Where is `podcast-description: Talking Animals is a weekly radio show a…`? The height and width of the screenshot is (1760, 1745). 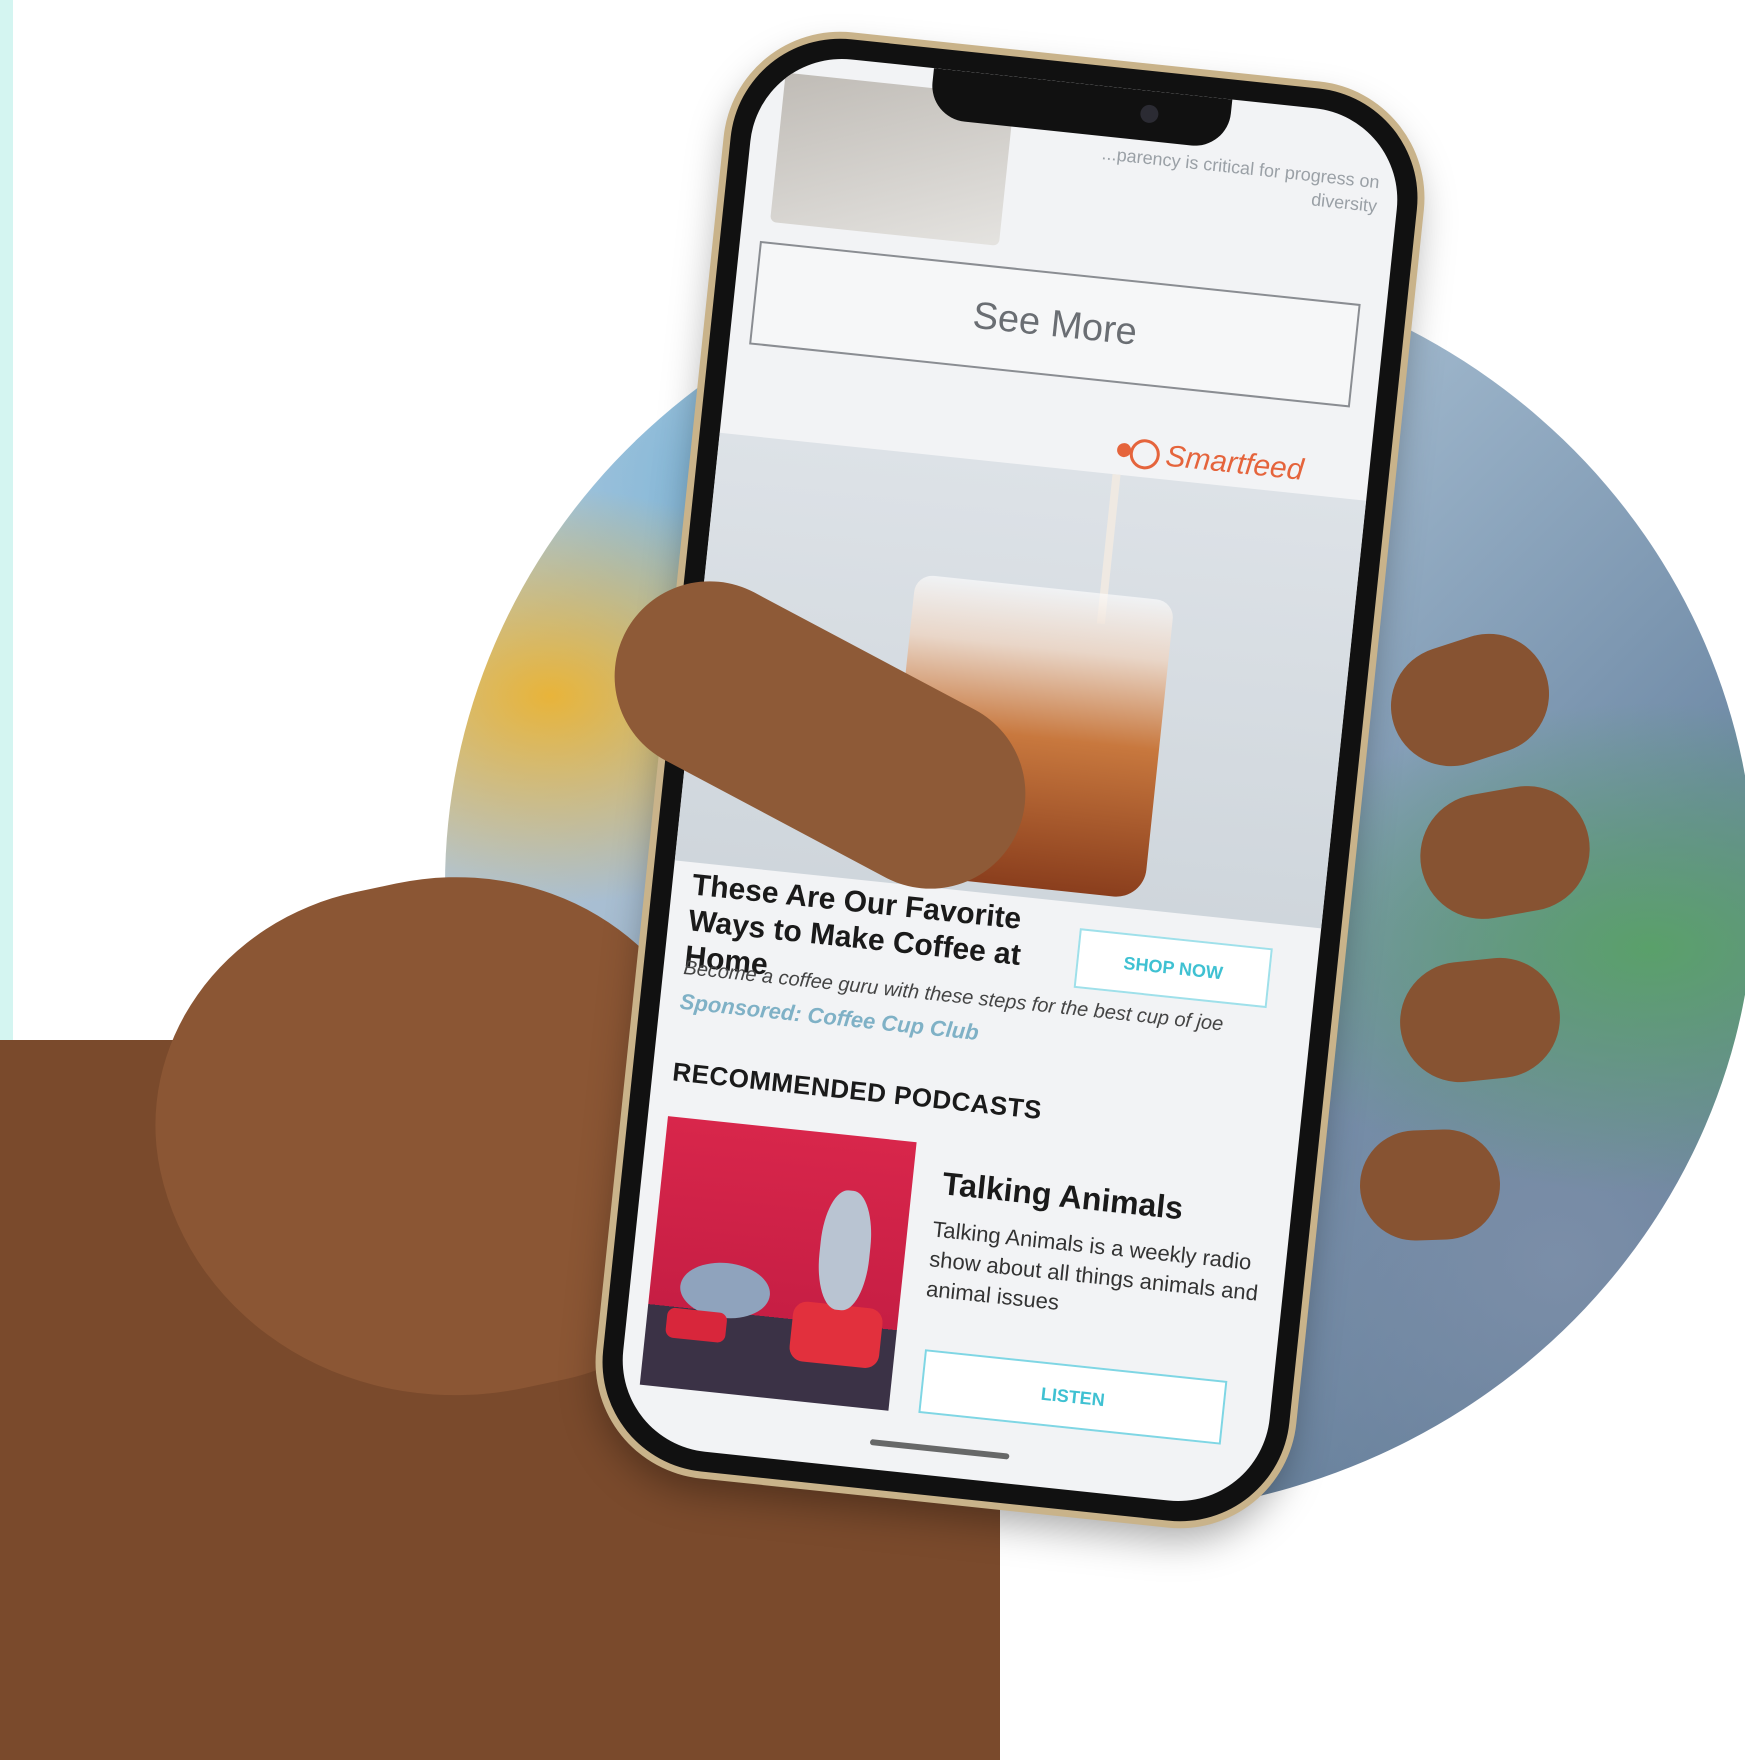 podcast-description: Talking Animals is a weekly radio show a… is located at coordinates (1092, 1265).